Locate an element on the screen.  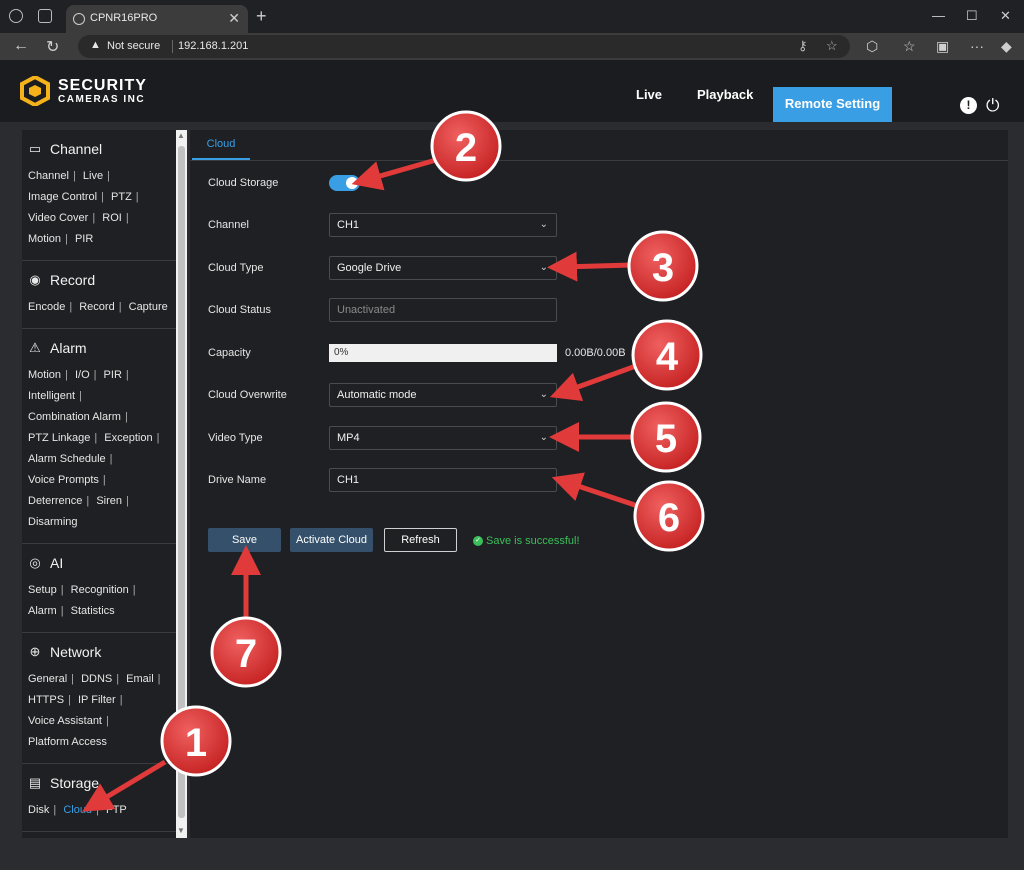
favorites-icon: ☆ is located at coordinates (909, 46).